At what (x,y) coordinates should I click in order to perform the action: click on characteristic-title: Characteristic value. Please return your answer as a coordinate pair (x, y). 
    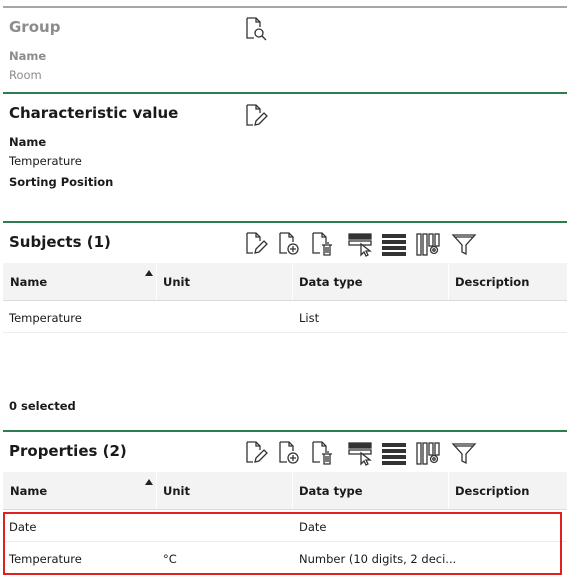
    Looking at the image, I should click on (94, 113).